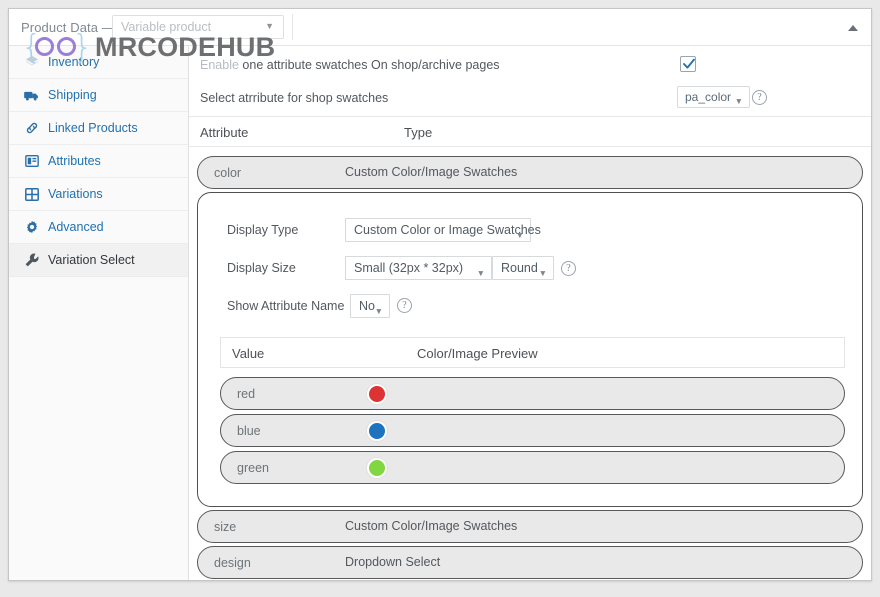 The image size is (880, 597). Describe the element at coordinates (31, 194) in the screenshot. I see `grid-icon` at that location.